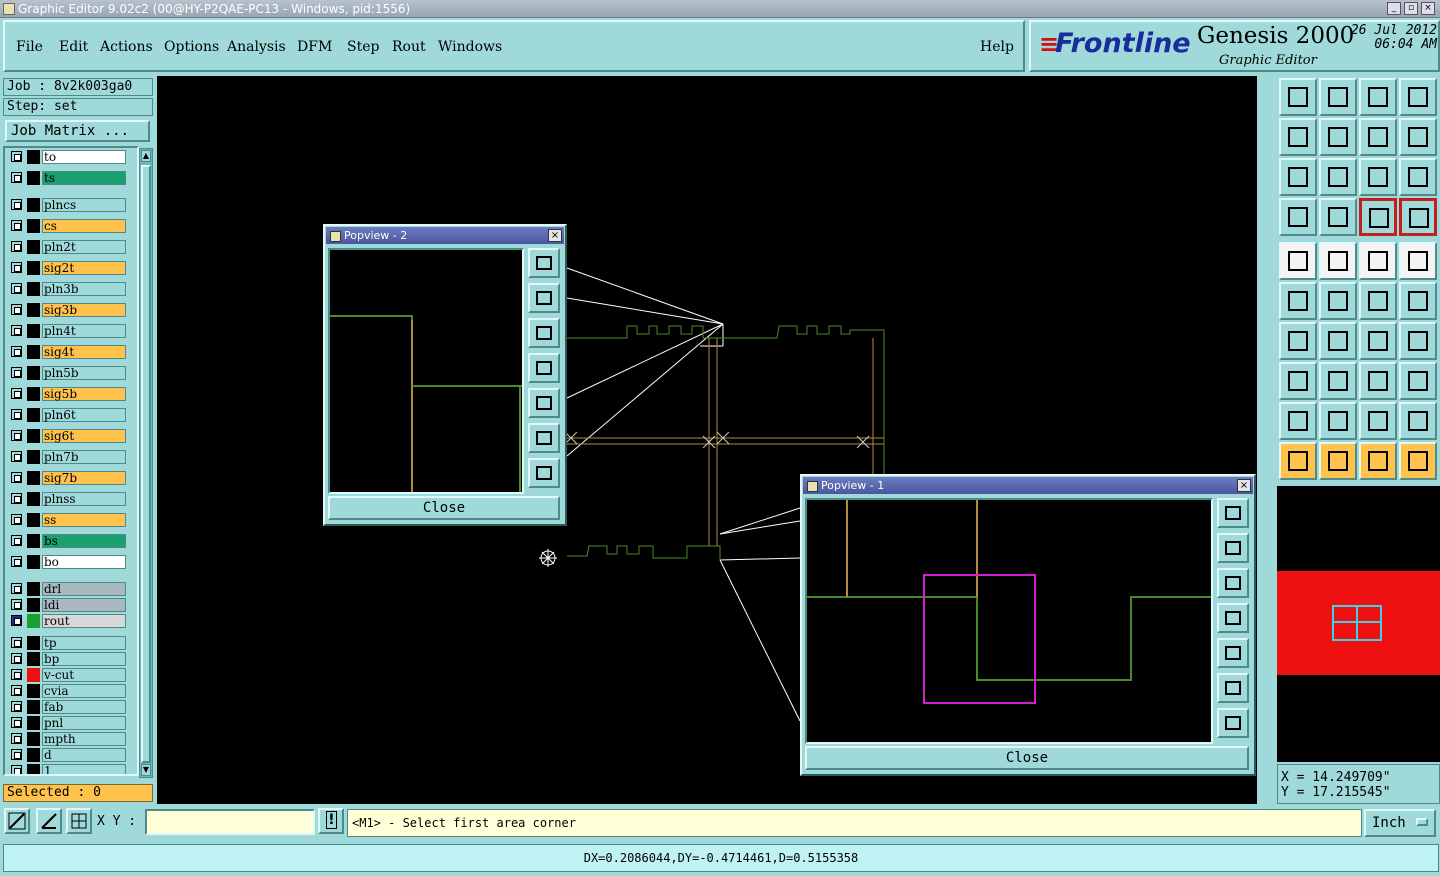  Describe the element at coordinates (84, 562) in the screenshot. I see `layer-name: bo` at that location.